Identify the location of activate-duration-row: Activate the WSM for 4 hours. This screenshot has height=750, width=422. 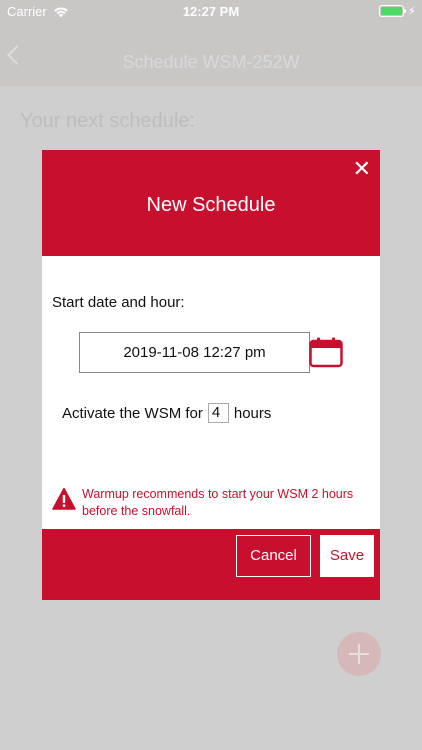
(166, 413).